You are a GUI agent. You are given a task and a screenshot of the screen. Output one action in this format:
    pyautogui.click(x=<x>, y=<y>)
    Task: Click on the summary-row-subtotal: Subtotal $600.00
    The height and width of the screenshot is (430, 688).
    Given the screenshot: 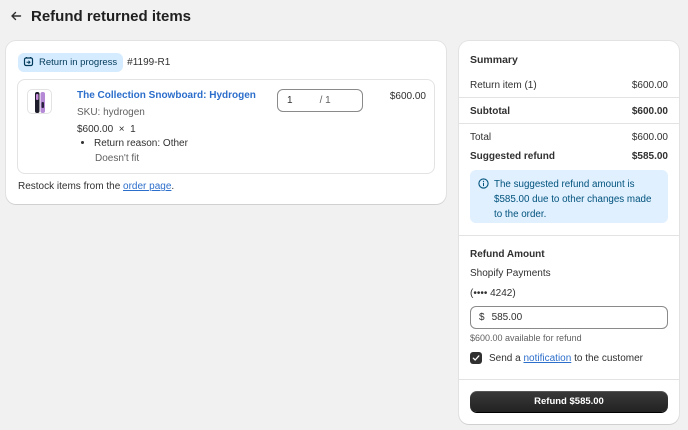 What is the action you would take?
    pyautogui.click(x=569, y=111)
    